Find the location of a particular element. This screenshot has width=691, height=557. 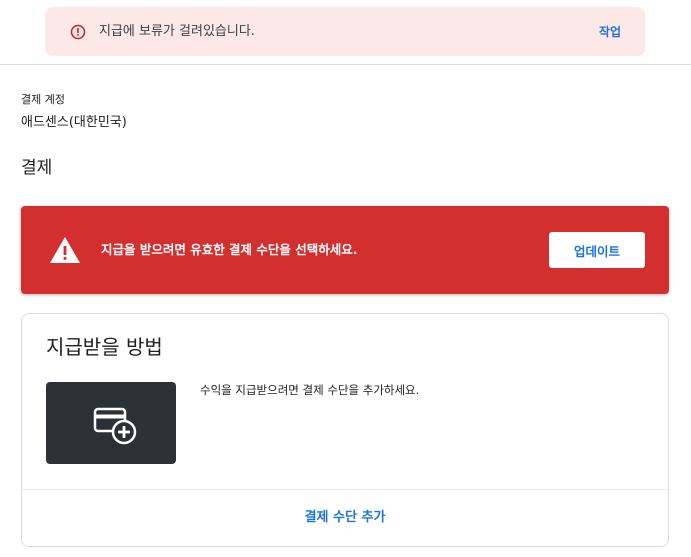

payment-method-hint: 수익을 지급받으려면 결제 수단을 추가하세요. is located at coordinates (310, 390).